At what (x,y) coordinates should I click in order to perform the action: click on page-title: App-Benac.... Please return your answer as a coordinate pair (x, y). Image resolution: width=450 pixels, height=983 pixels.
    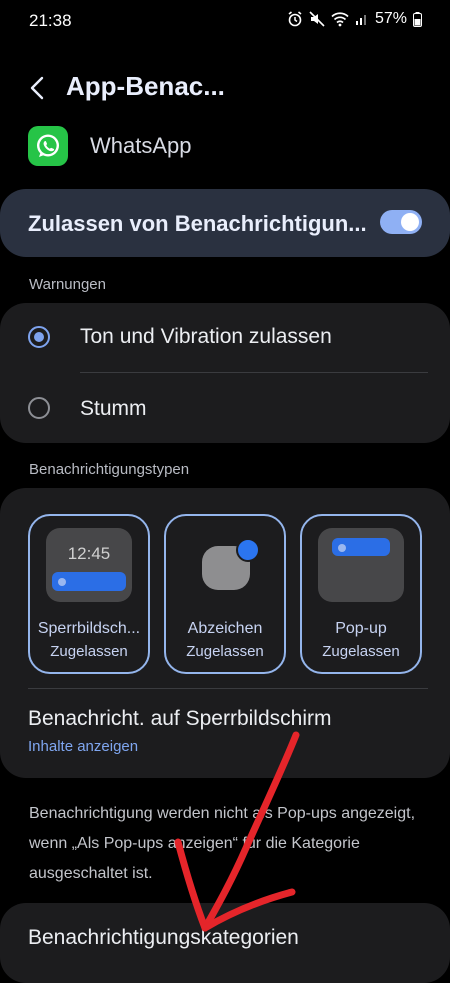
    Looking at the image, I should click on (145, 86).